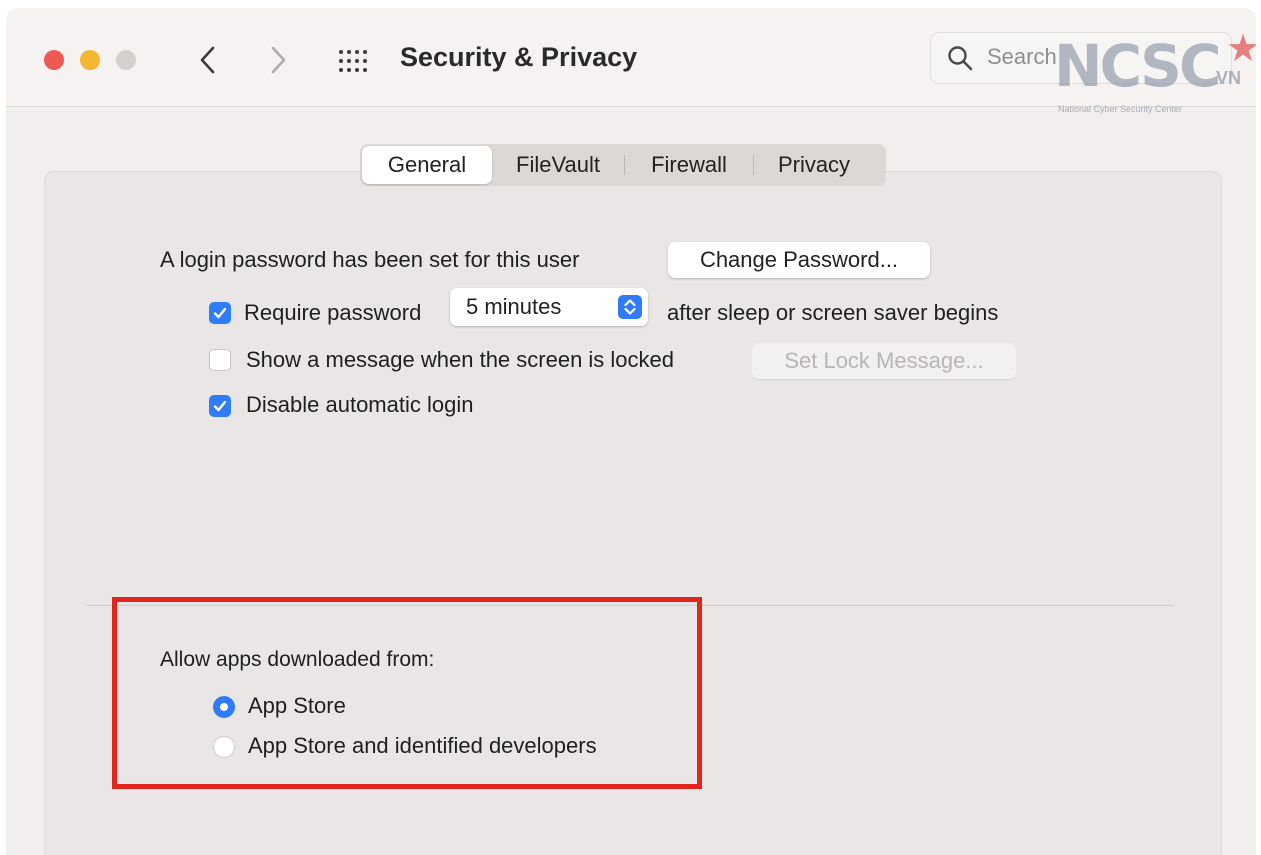 The image size is (1261, 855). What do you see at coordinates (833, 312) in the screenshot?
I see `require-password-suffix: after sleep or screen saver begins` at bounding box center [833, 312].